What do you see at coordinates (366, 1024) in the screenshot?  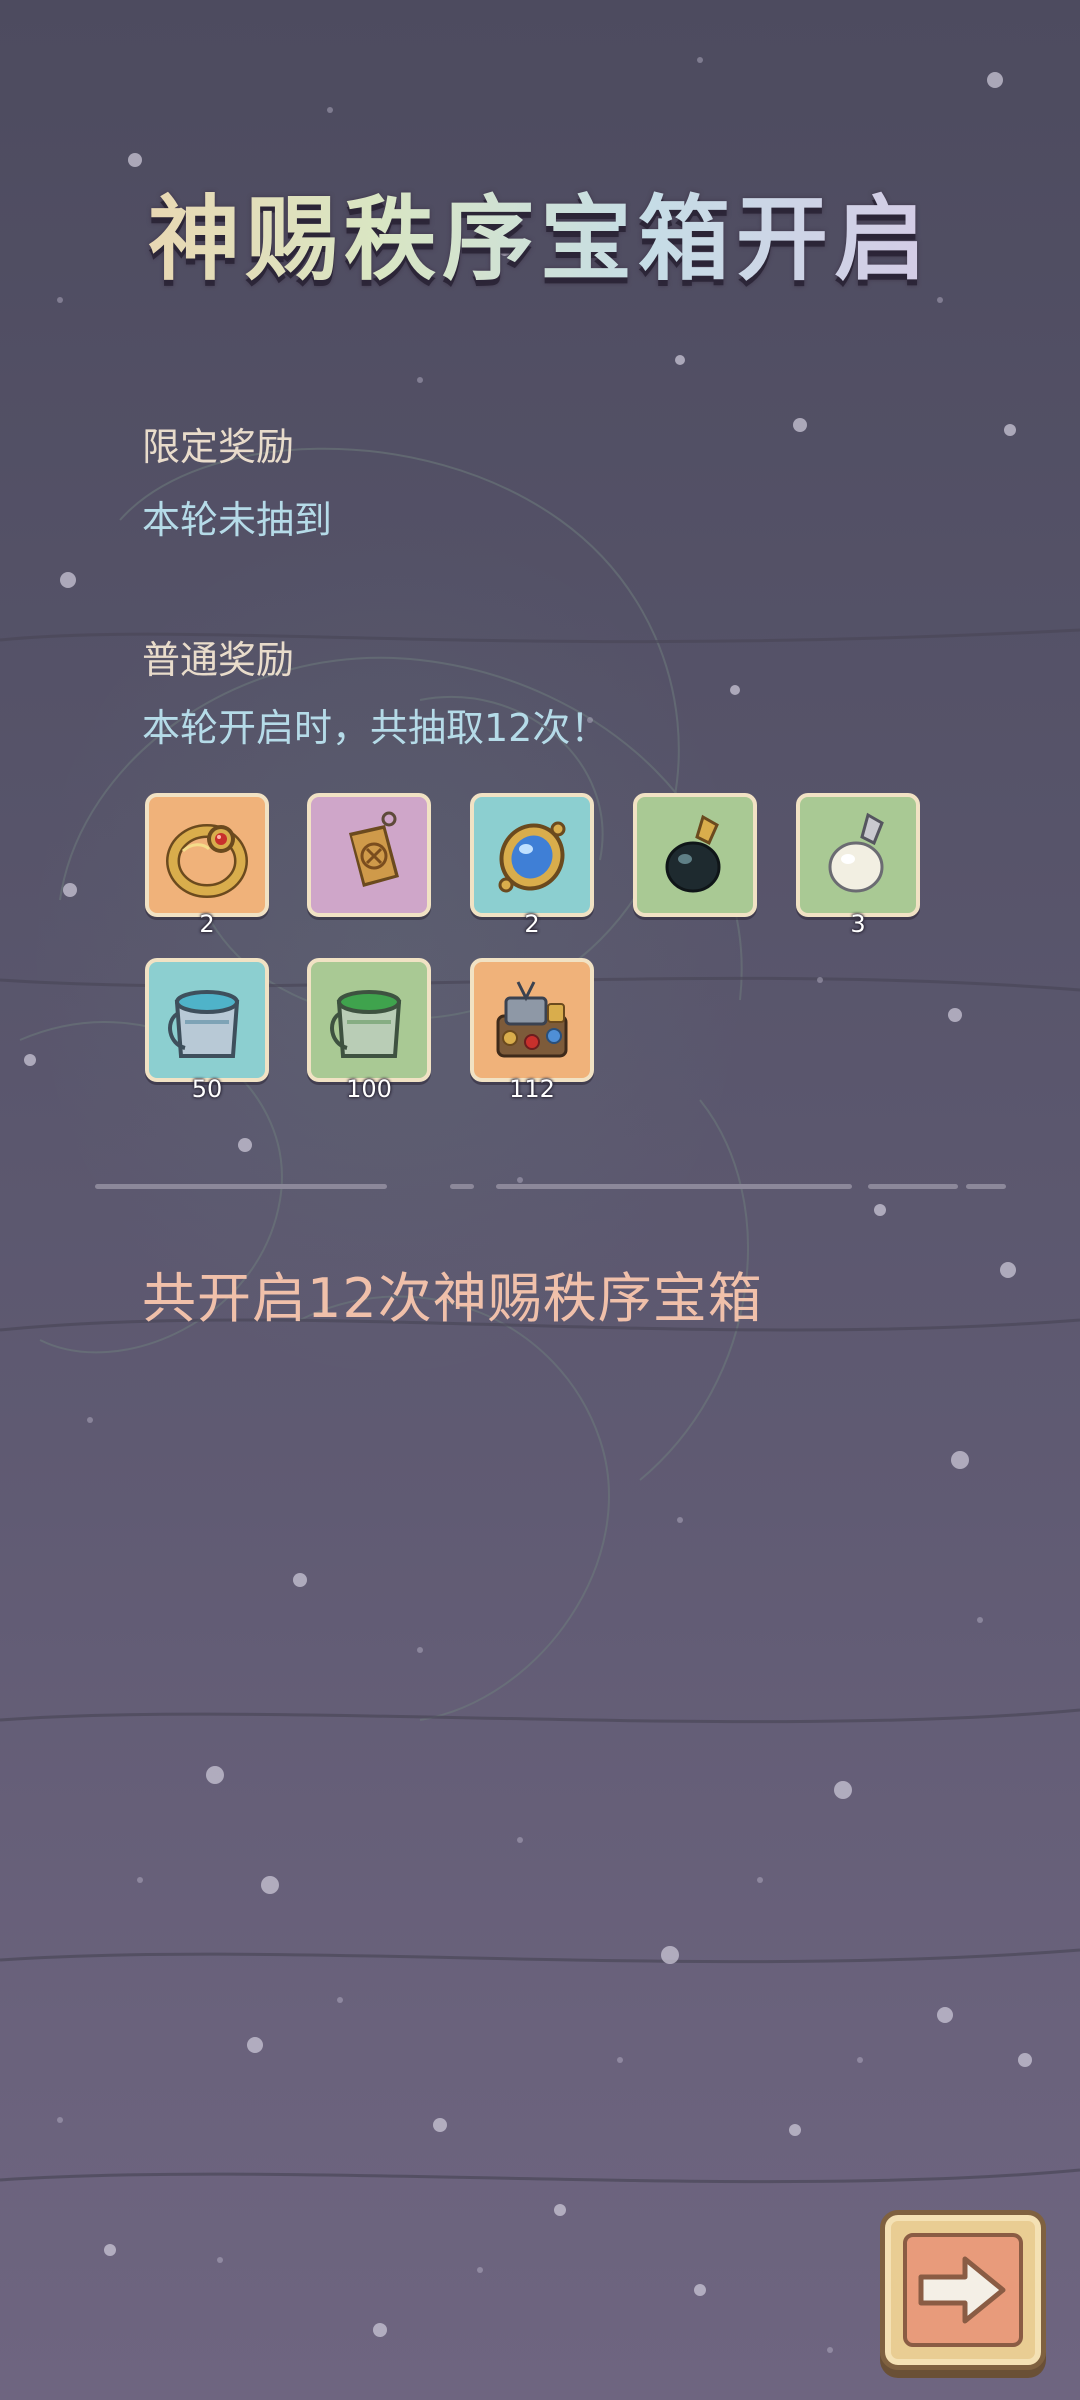 I see `green-paint-bucket-icon` at bounding box center [366, 1024].